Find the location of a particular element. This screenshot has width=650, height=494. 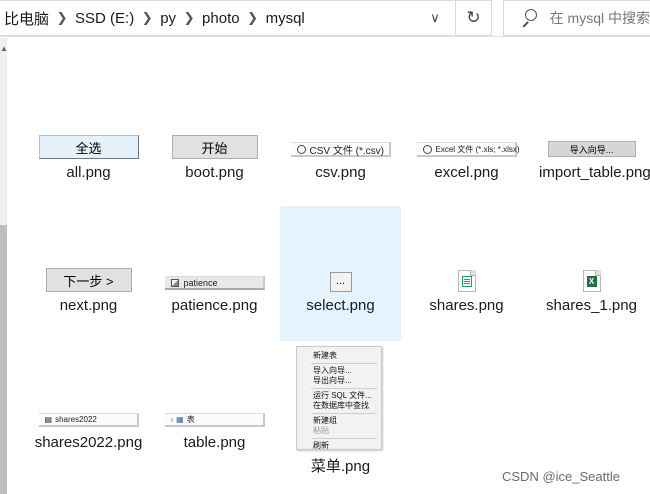

file-name: shares2022.png is located at coordinates (88, 442).